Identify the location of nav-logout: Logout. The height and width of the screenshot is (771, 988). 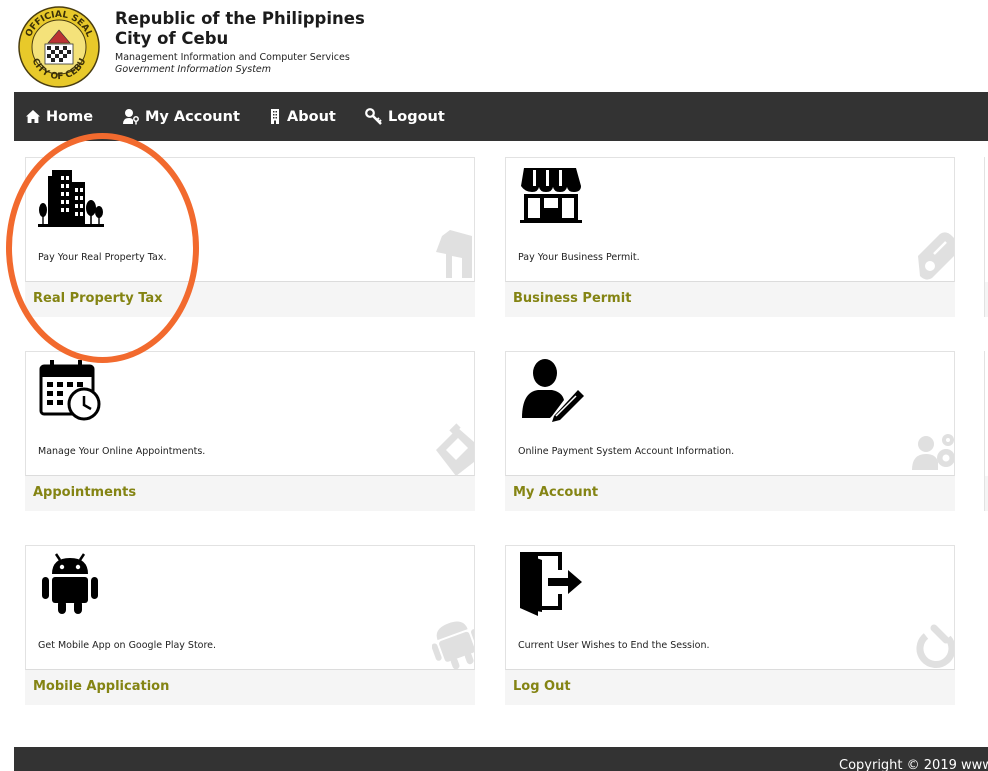
(405, 116).